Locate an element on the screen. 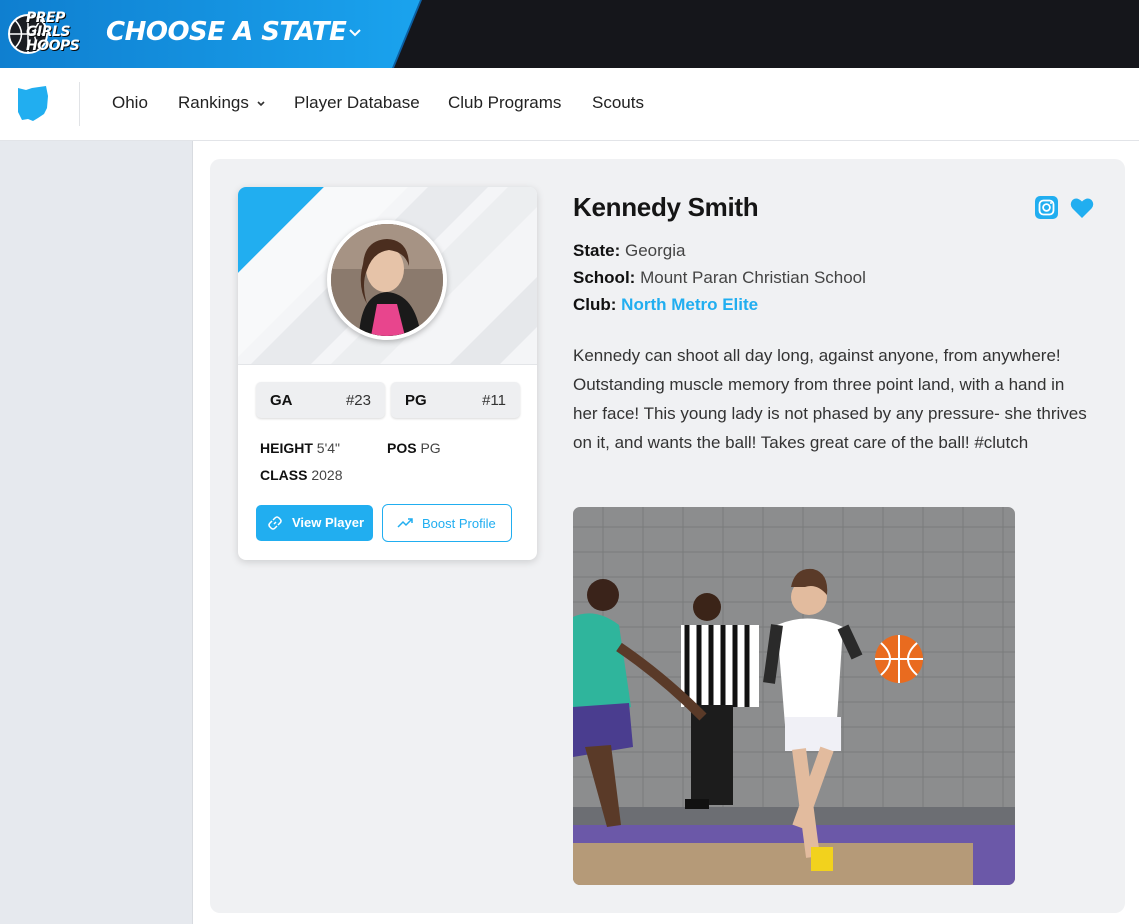 The width and height of the screenshot is (1139, 924). school-value: Mount Paran Christian School is located at coordinates (753, 277).